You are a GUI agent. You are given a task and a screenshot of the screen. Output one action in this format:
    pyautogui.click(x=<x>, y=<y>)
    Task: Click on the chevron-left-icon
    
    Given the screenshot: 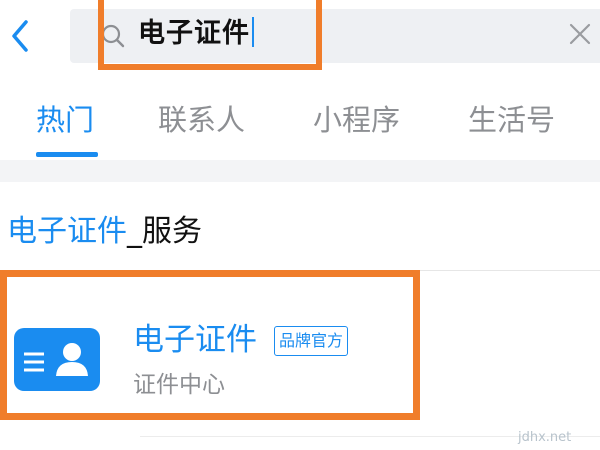 What is the action you would take?
    pyautogui.click(x=20, y=36)
    